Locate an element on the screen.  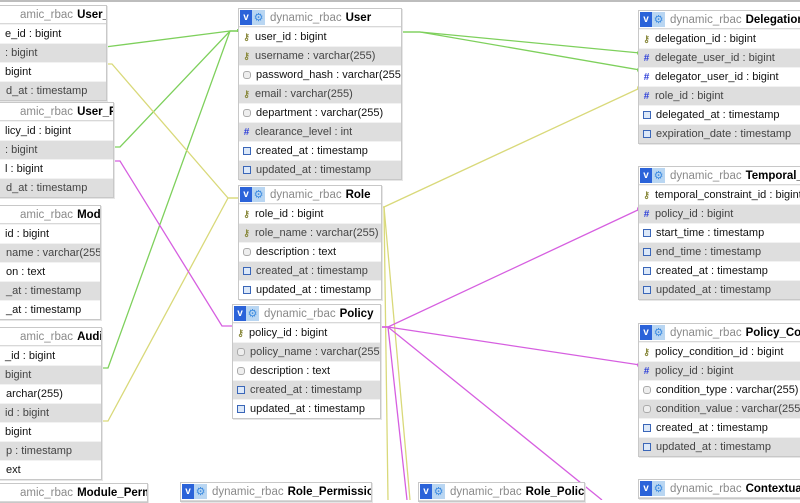
column-row: password_hash : varchar(255) is located at coordinates (320, 74).